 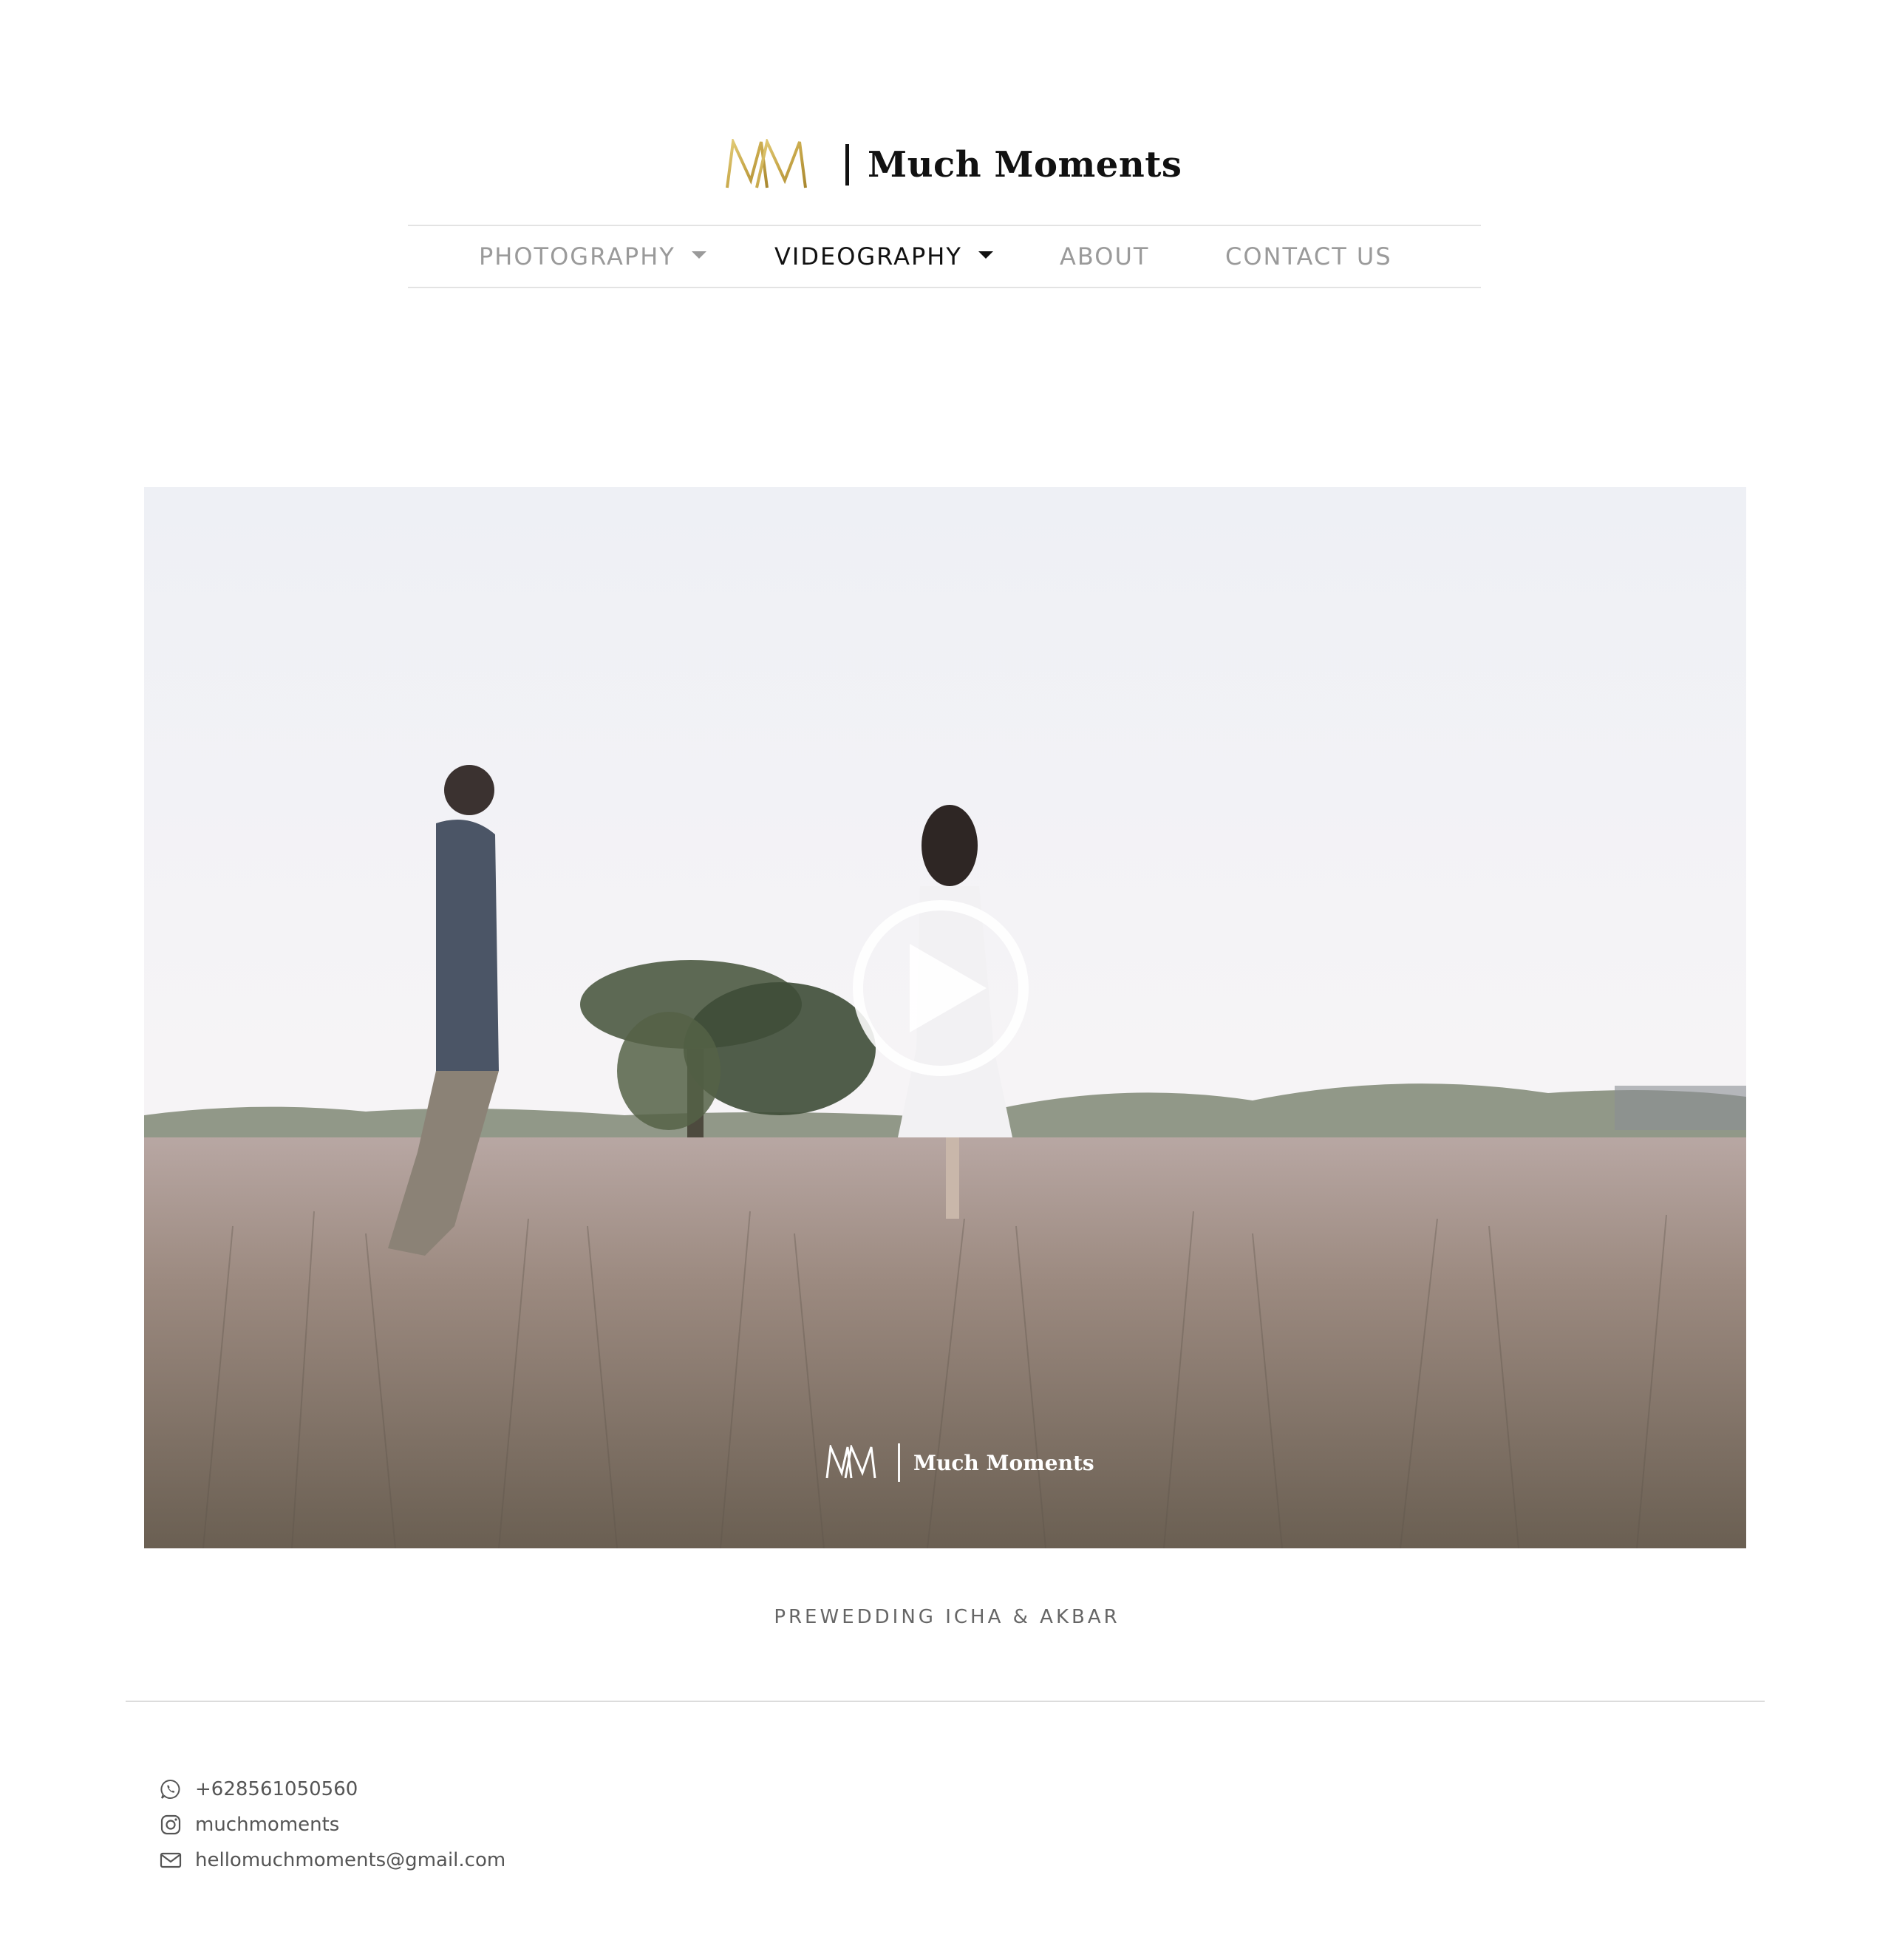 I want to click on nav-contact-us: CONTACT US, so click(x=1308, y=256).